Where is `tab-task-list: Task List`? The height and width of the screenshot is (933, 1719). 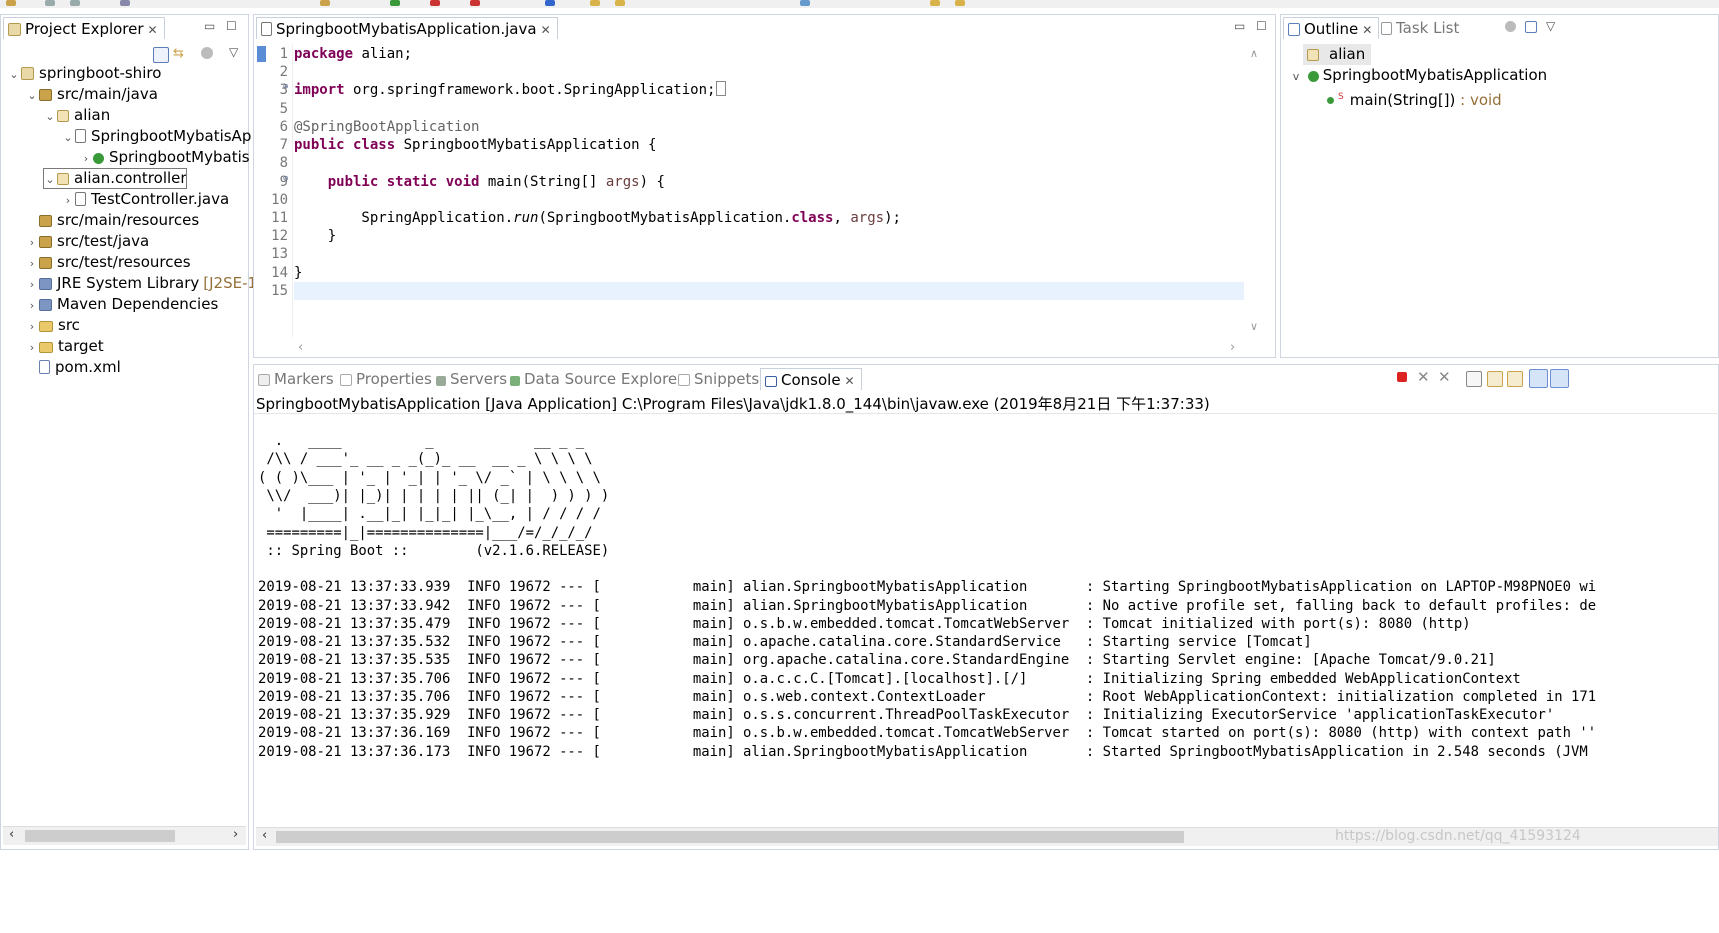 tab-task-list: Task List is located at coordinates (1420, 28).